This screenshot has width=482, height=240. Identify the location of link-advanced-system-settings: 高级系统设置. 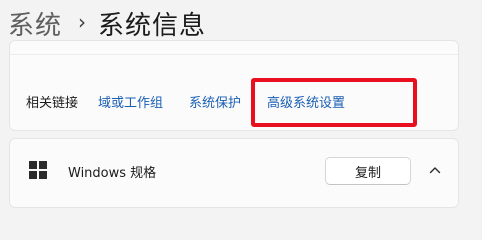
(306, 101).